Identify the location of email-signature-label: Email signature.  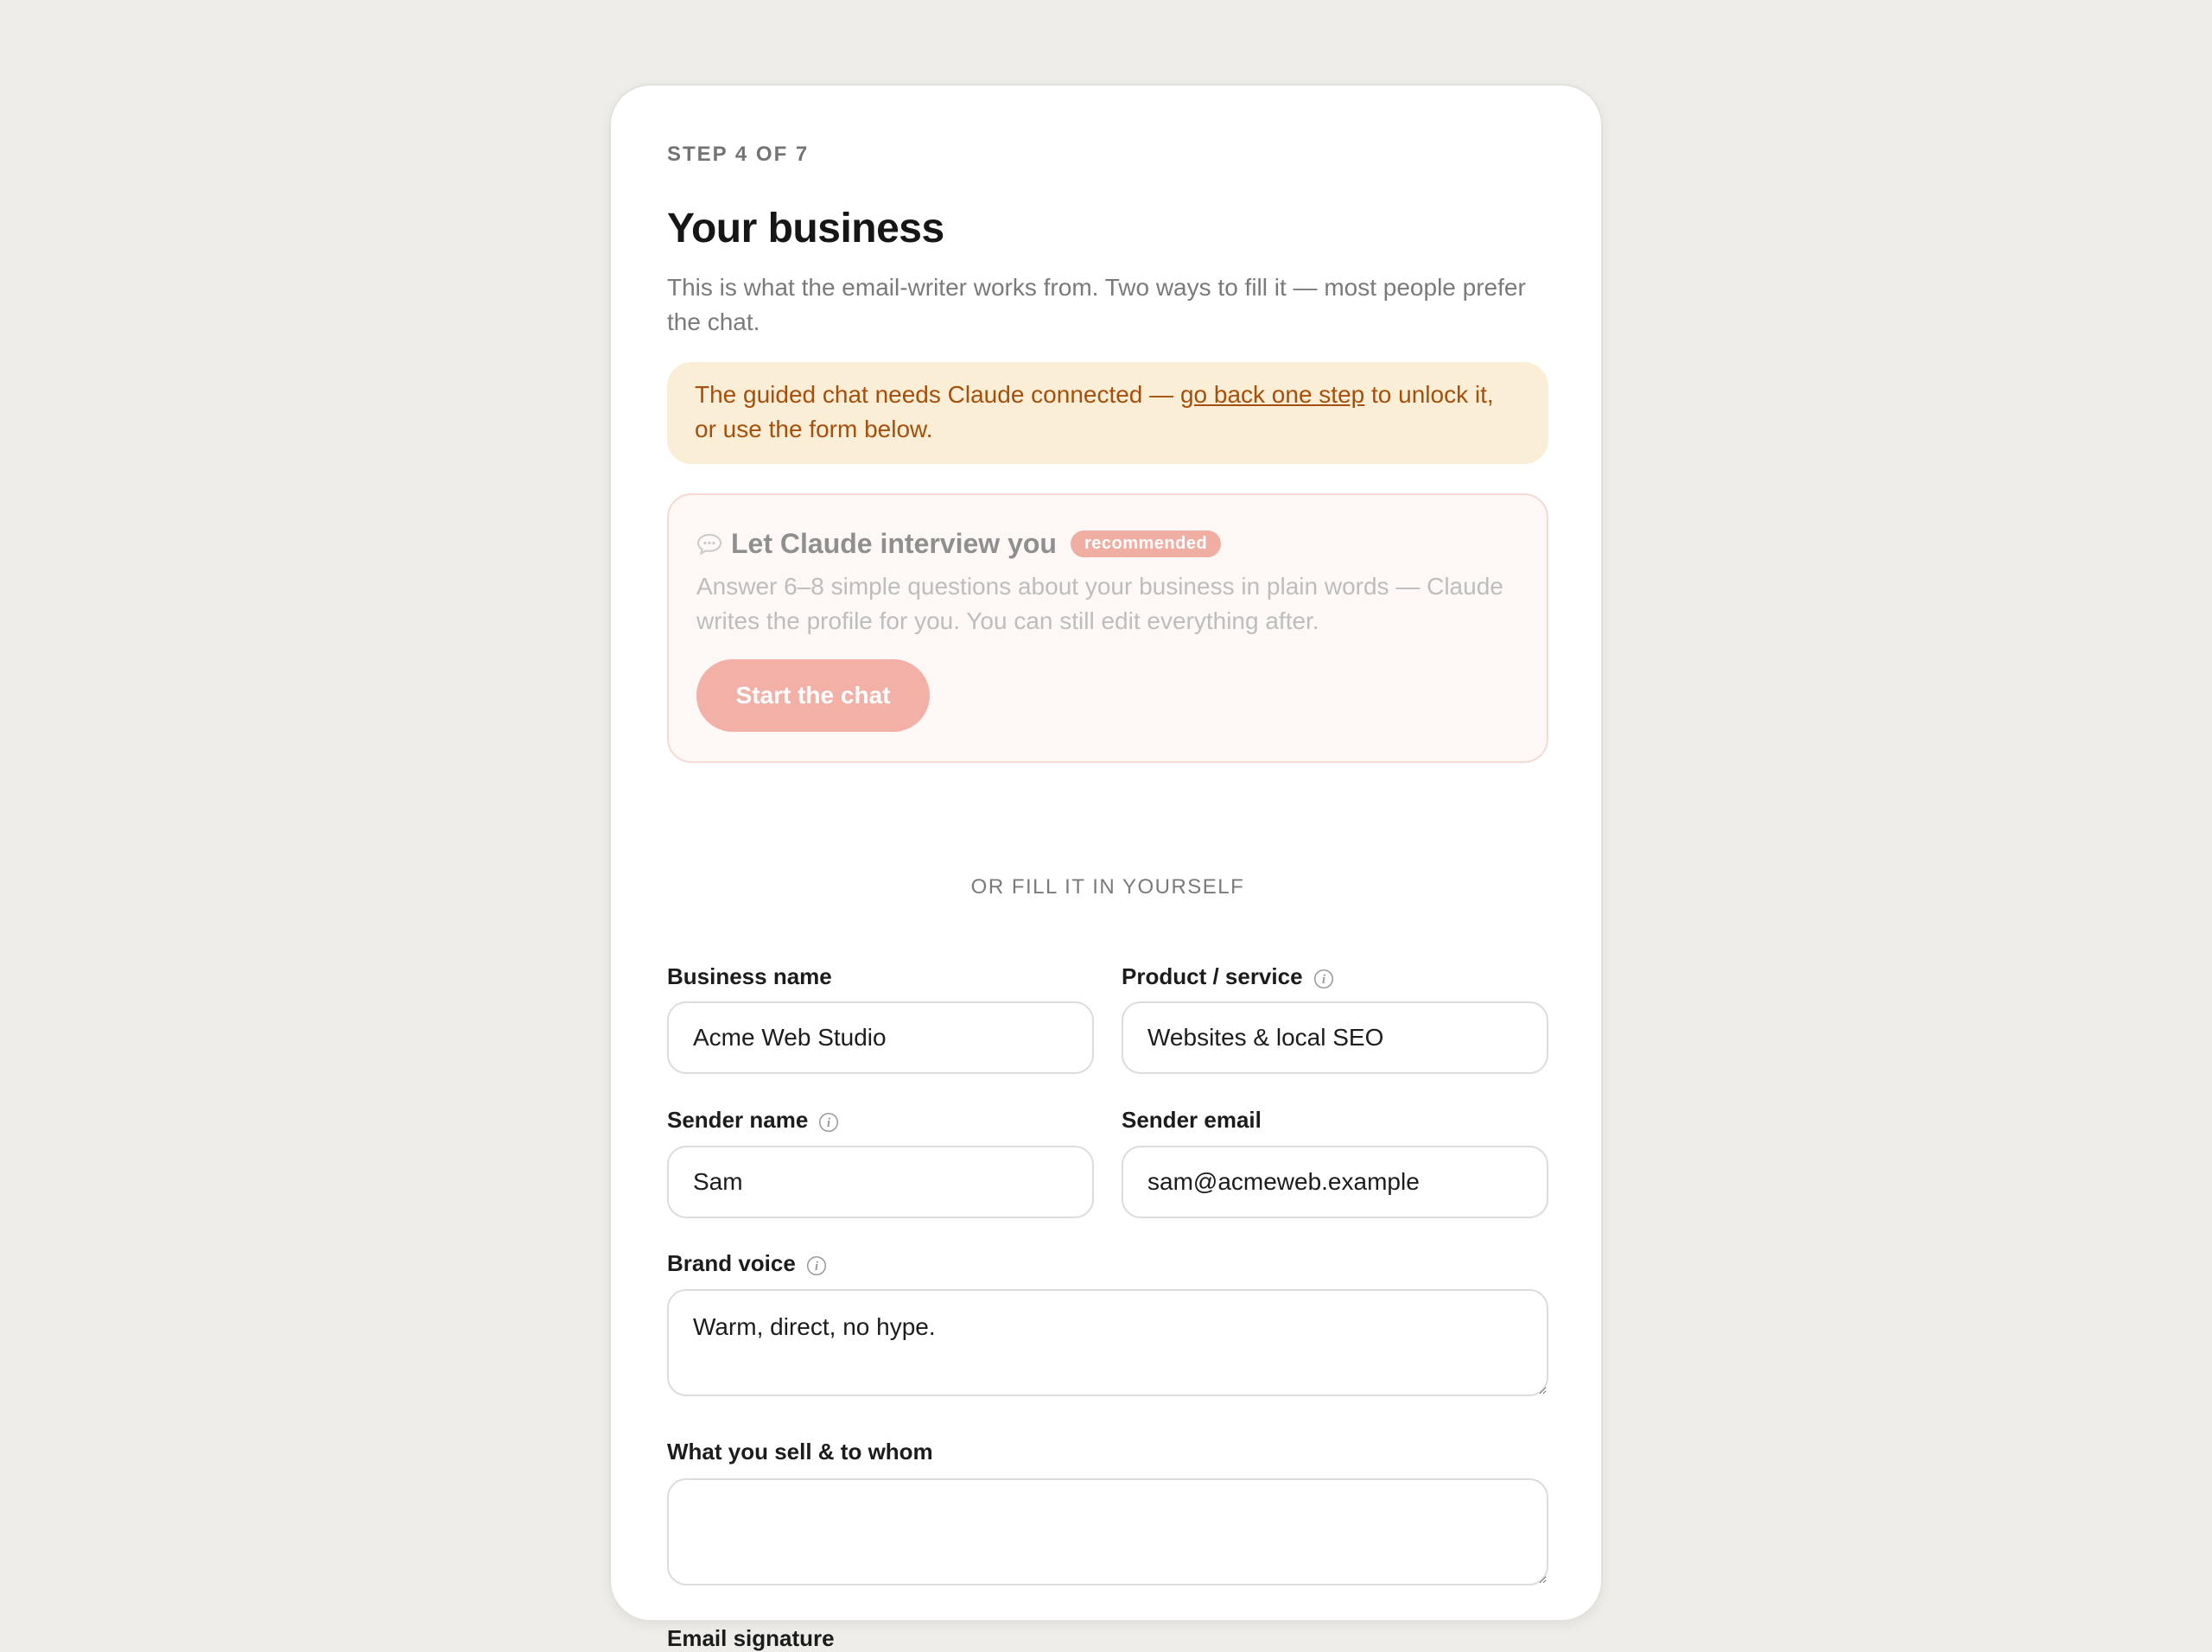
(751, 1638).